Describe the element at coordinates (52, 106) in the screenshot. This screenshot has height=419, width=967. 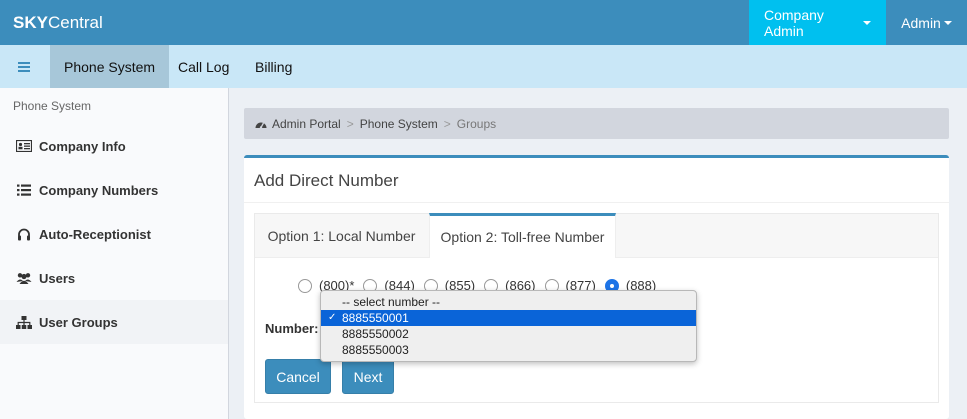
I see `sidebar-header: Phone System` at that location.